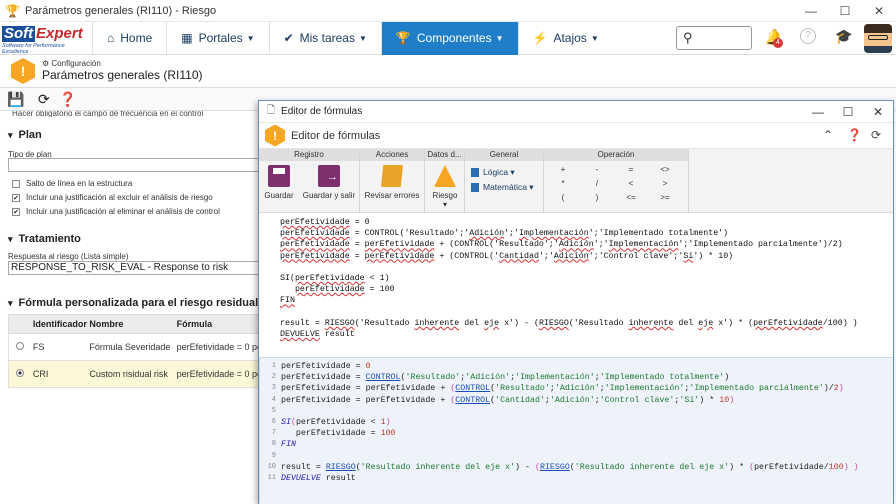  I want to click on home-icon: ⌂, so click(111, 38).